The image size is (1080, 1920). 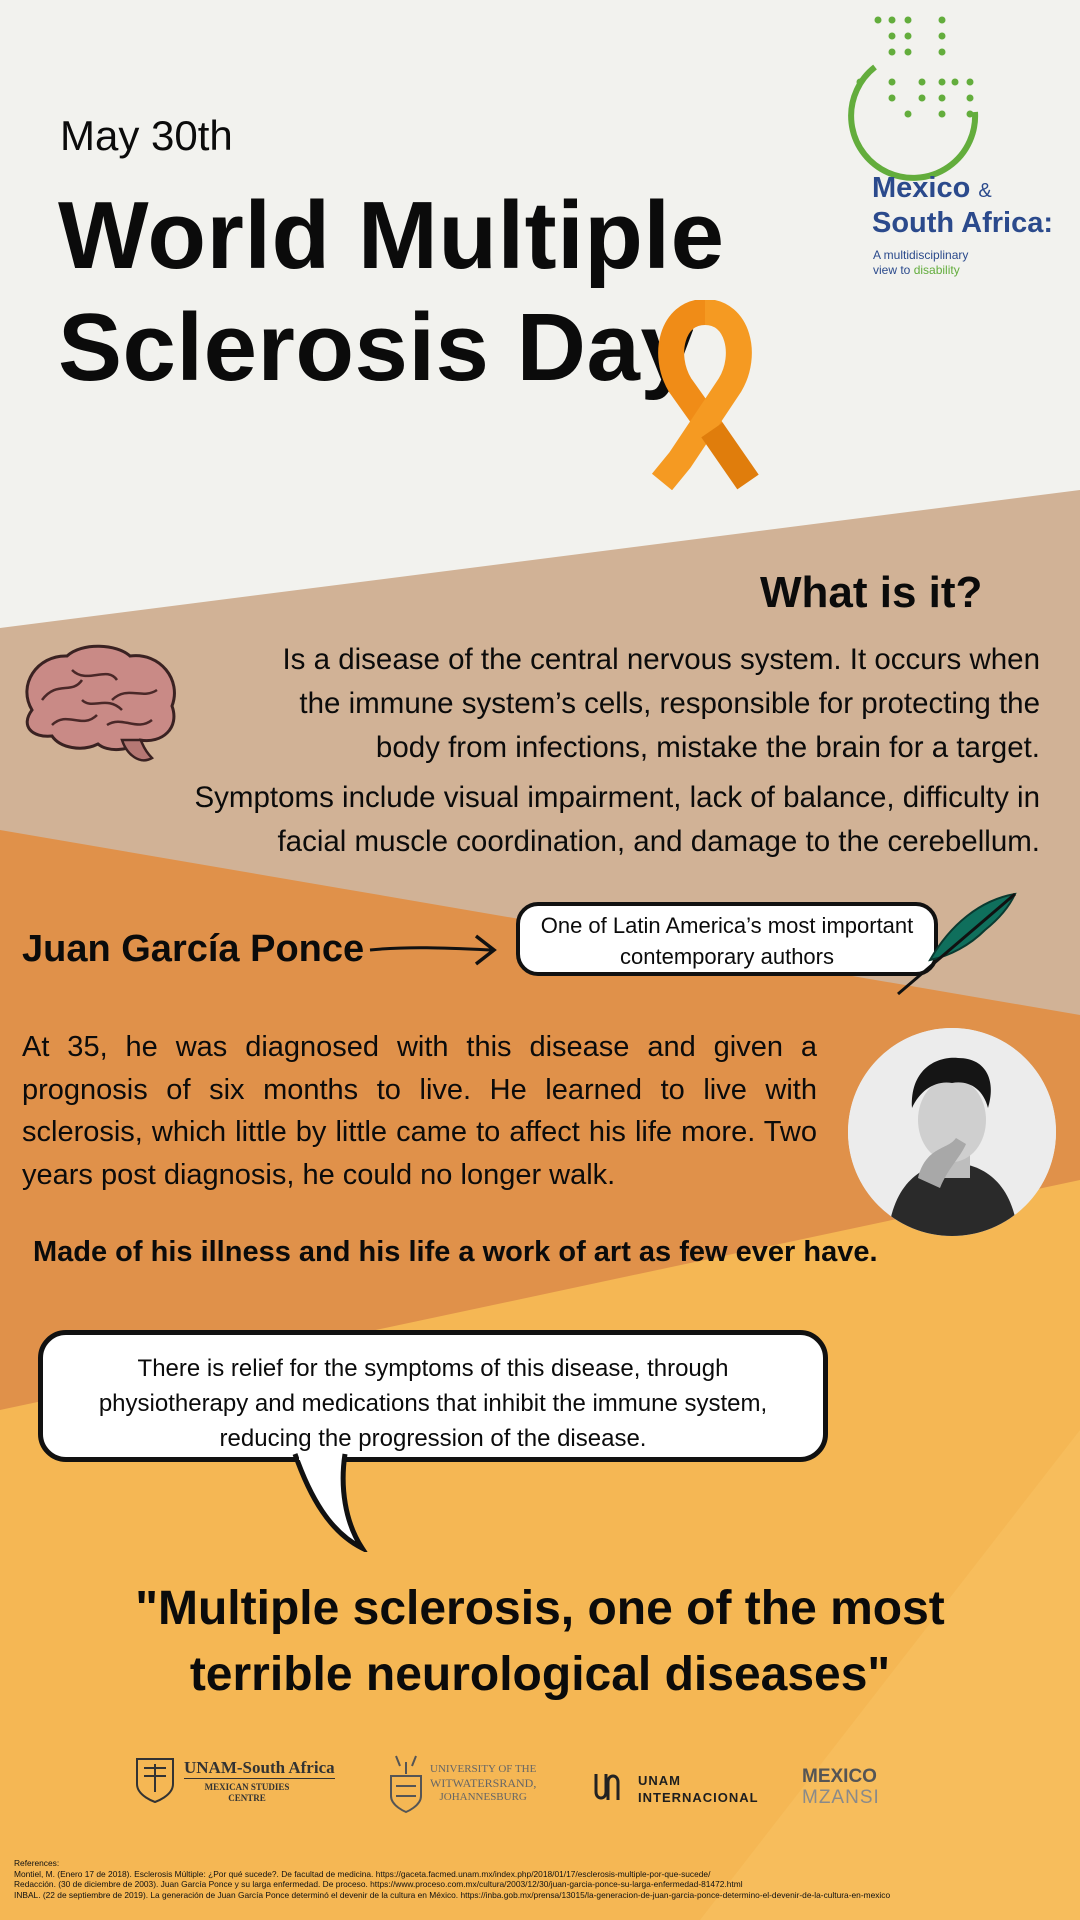 What do you see at coordinates (680, 1782) in the screenshot?
I see `unam-internacional-logo: UNAM INTERNACIONAL` at bounding box center [680, 1782].